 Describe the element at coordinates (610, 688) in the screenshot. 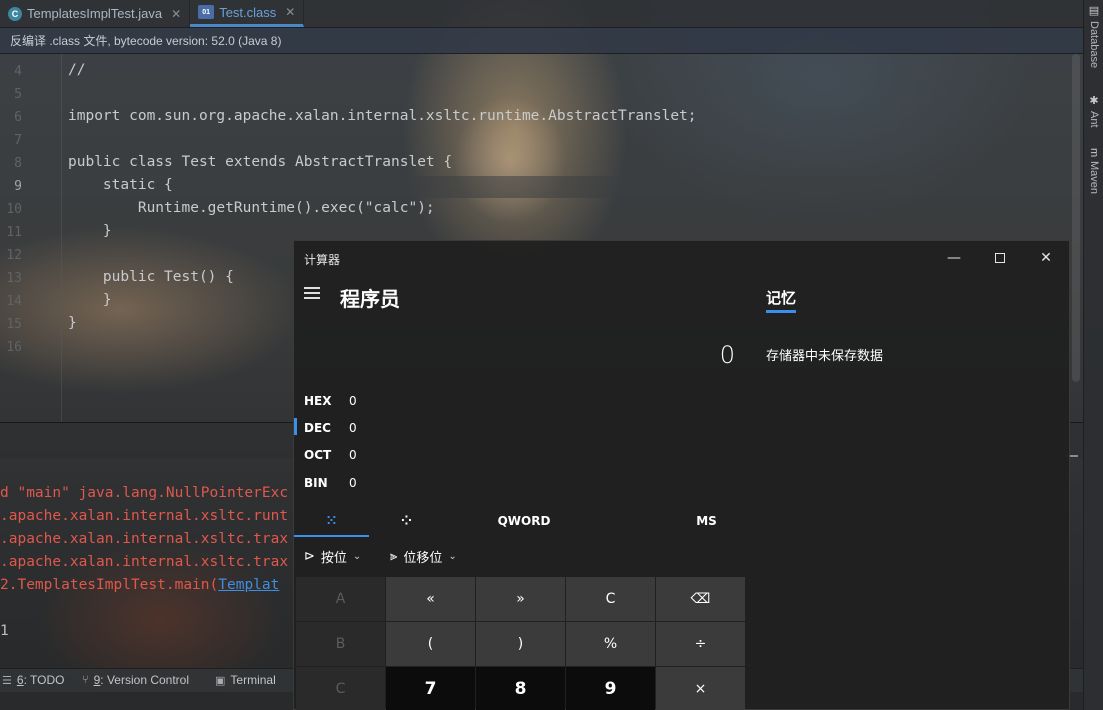

I see `key-9: 9` at that location.